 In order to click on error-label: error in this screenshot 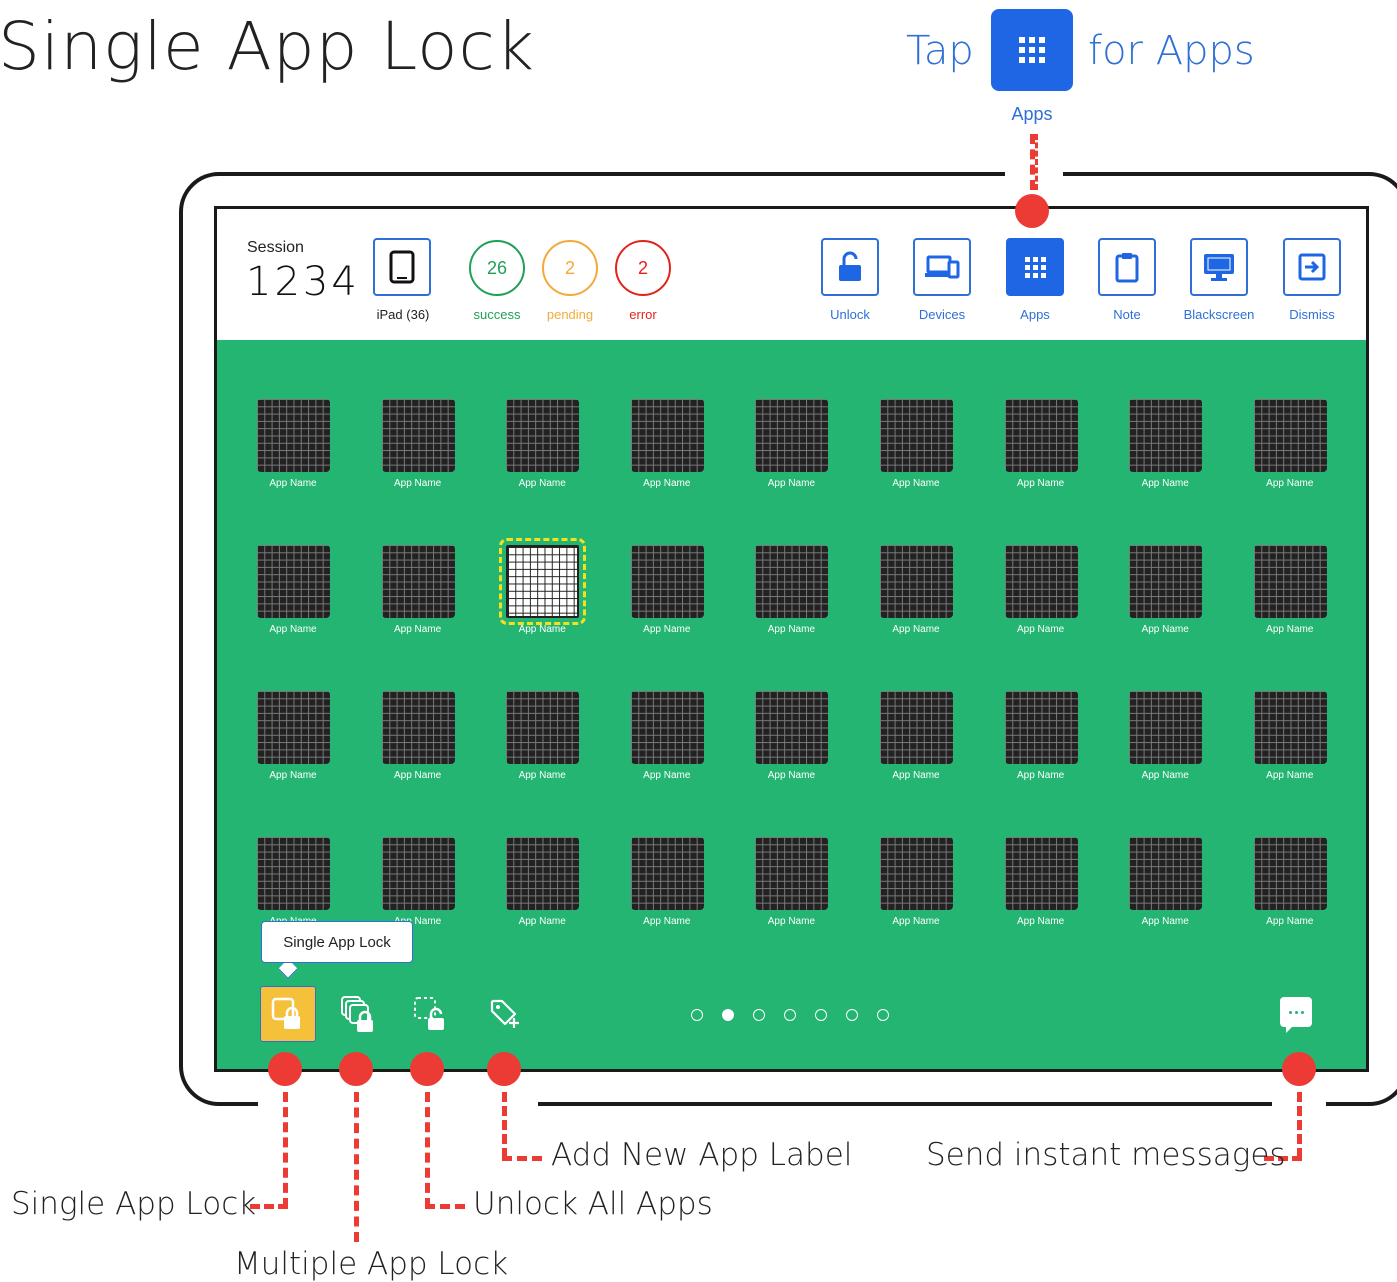, I will do `click(643, 314)`.